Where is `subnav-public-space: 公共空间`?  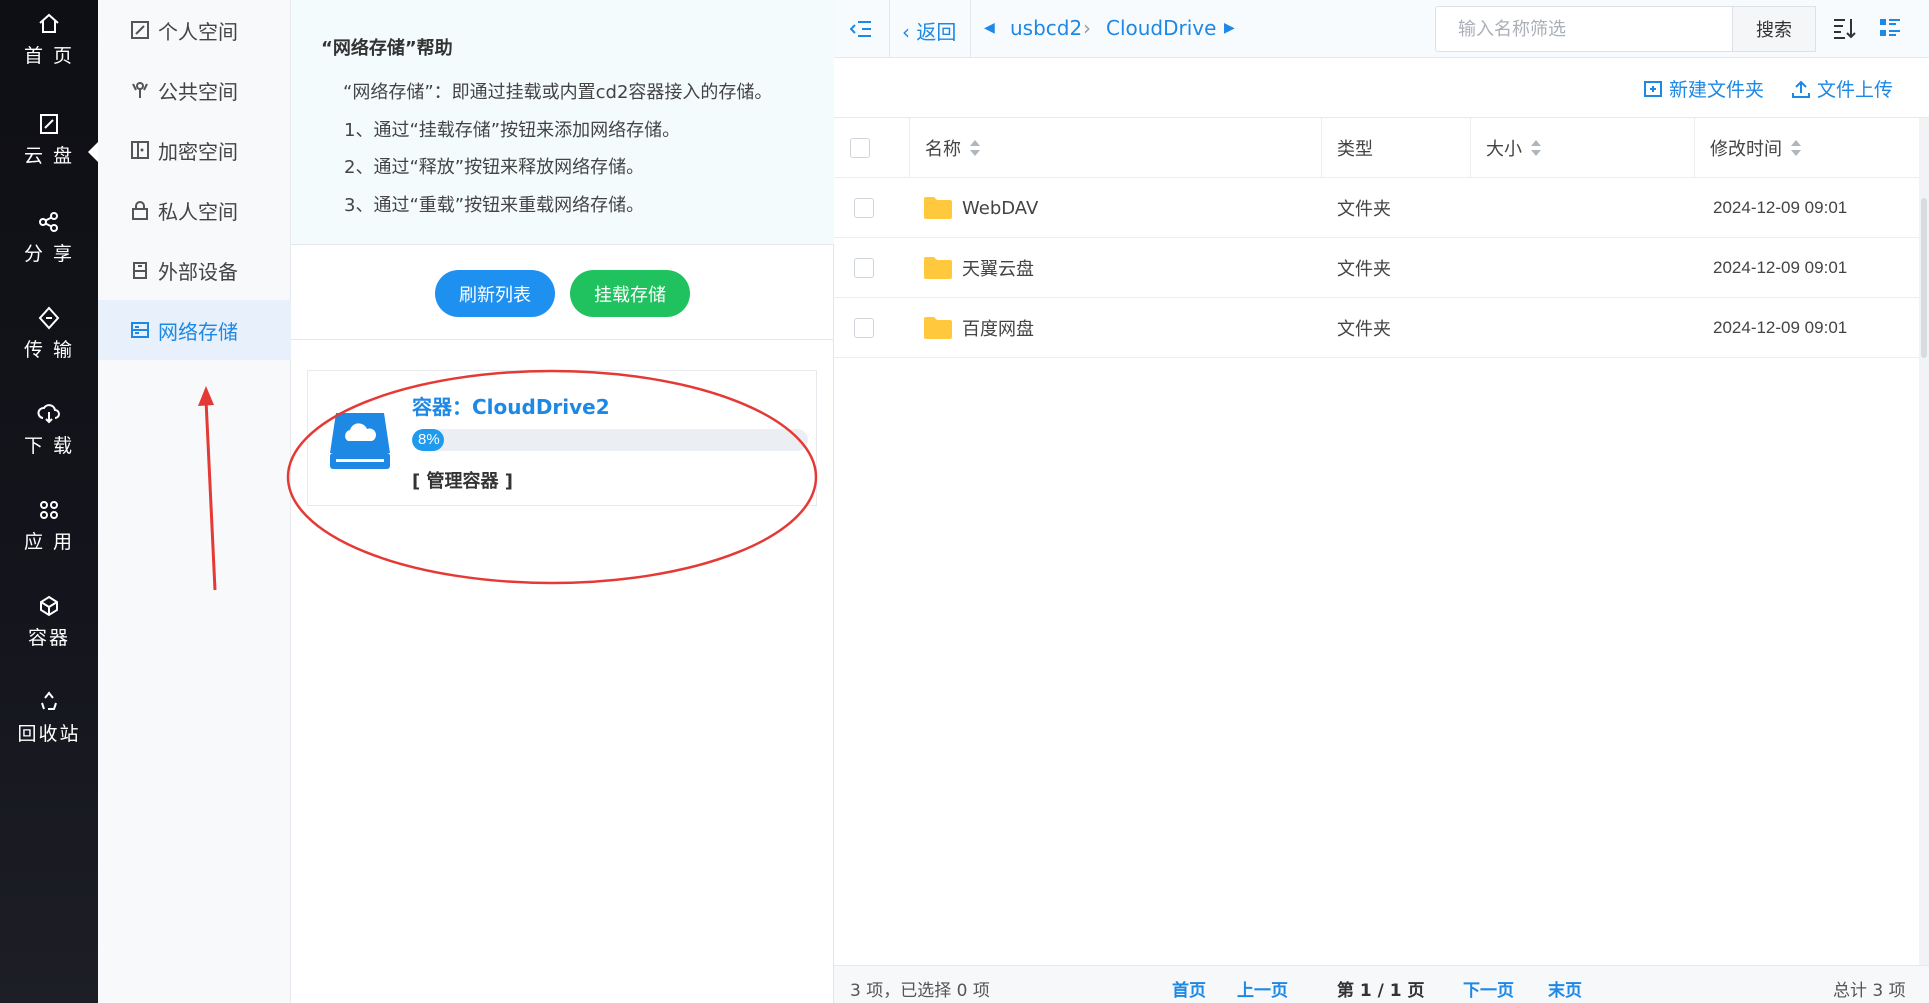
subnav-public-space: 公共空间 is located at coordinates (194, 90).